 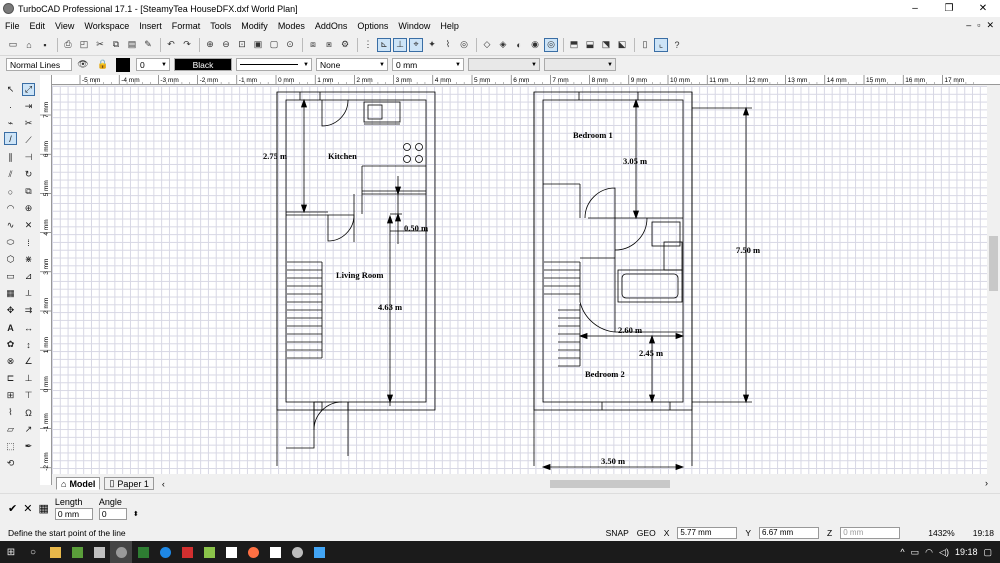 I want to click on snap-settings-icon: ⋮, so click(x=368, y=45).